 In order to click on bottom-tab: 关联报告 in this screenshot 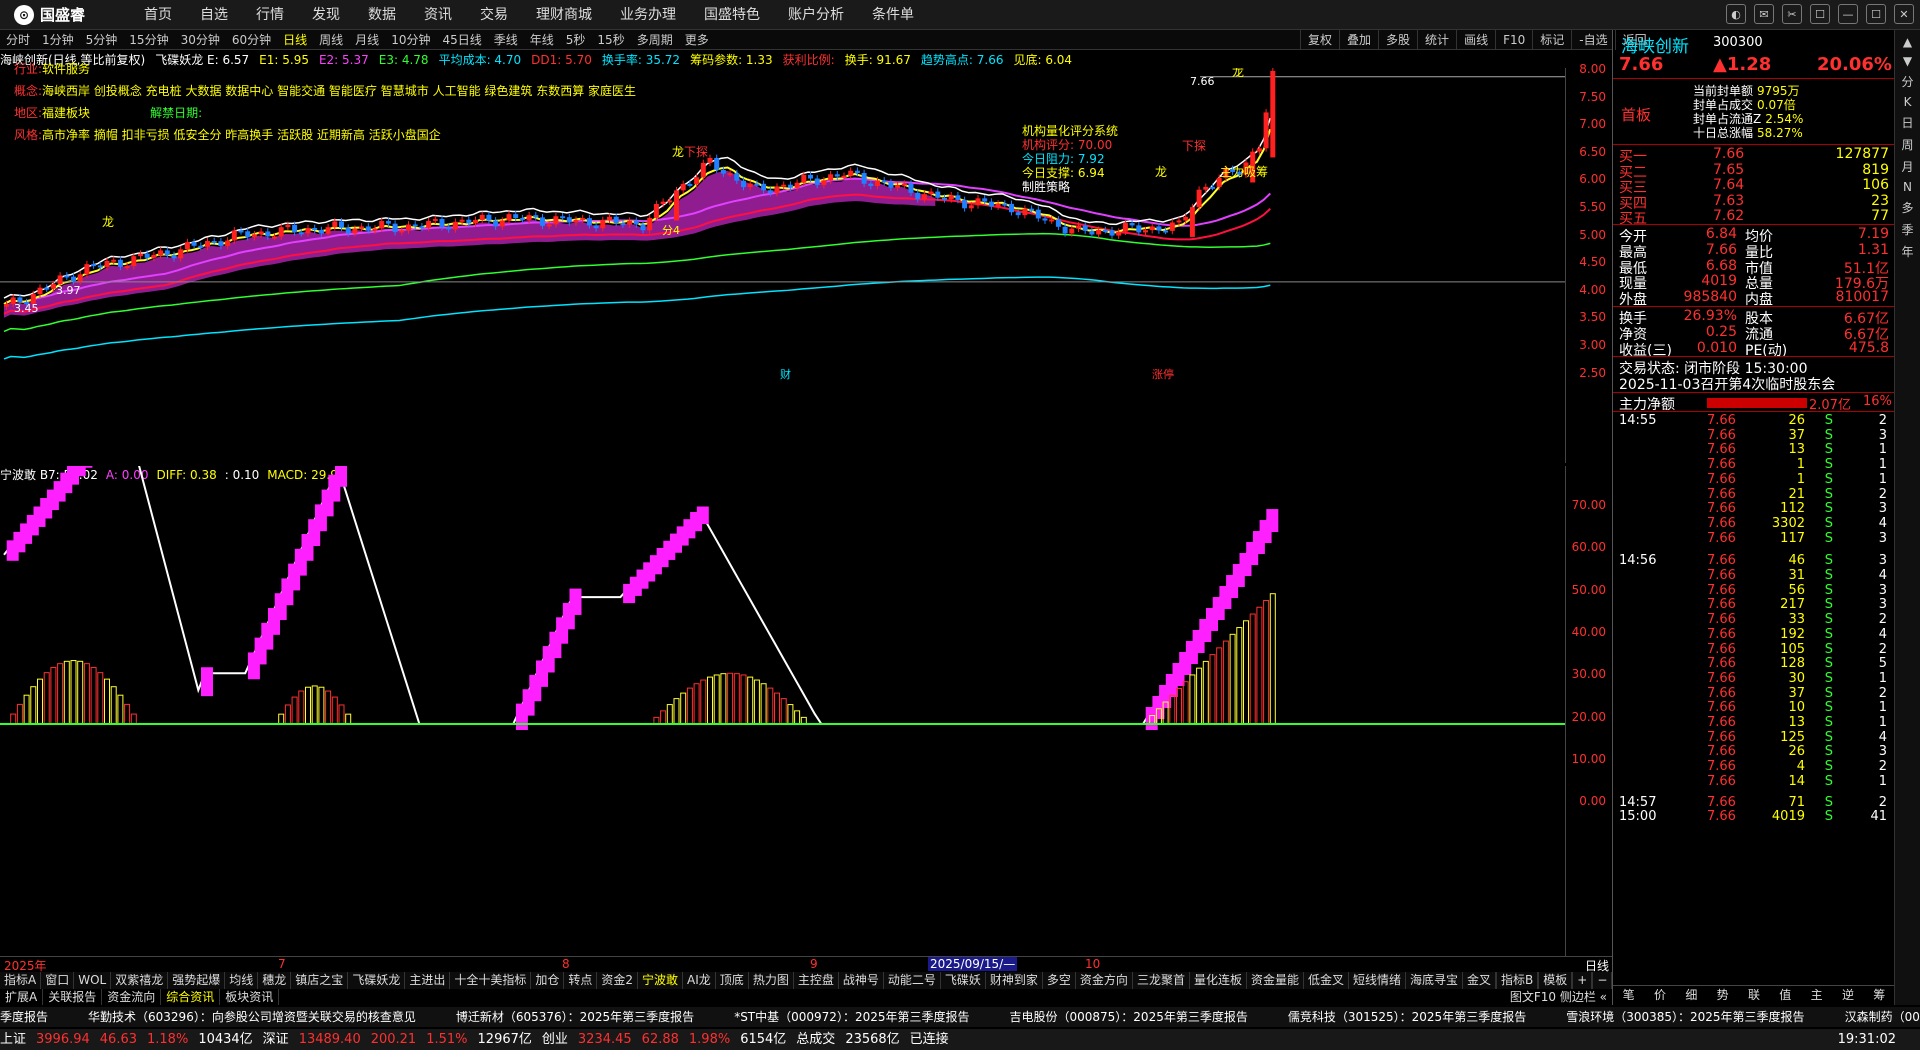, I will do `click(73, 997)`.